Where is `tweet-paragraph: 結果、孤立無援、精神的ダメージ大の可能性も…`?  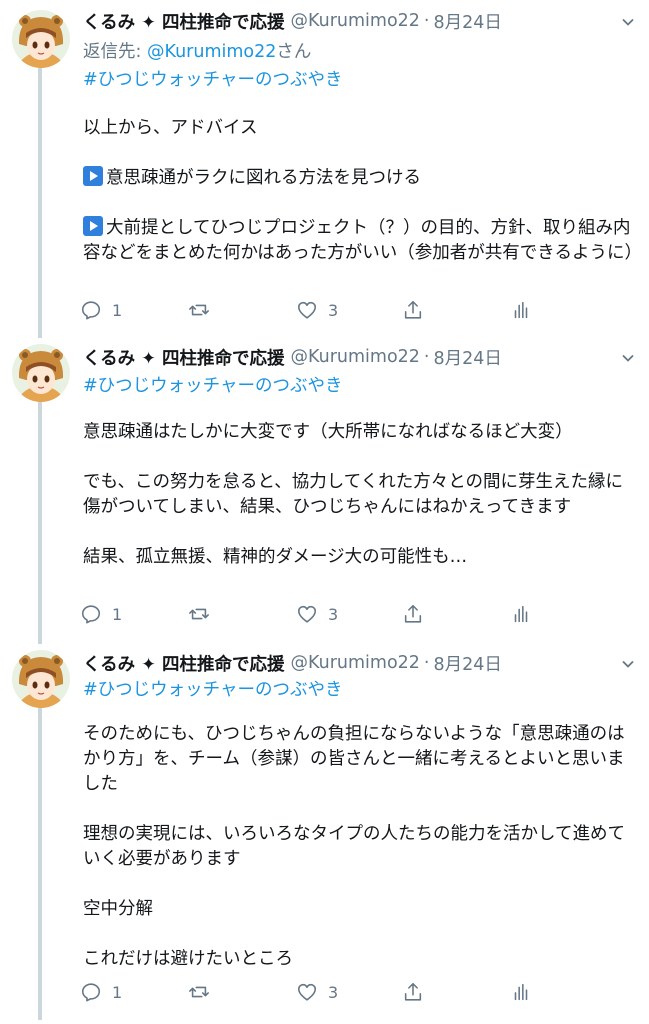
tweet-paragraph: 結果、孤立無援、精神的ダメージ大の可能性も… is located at coordinates (275, 557).